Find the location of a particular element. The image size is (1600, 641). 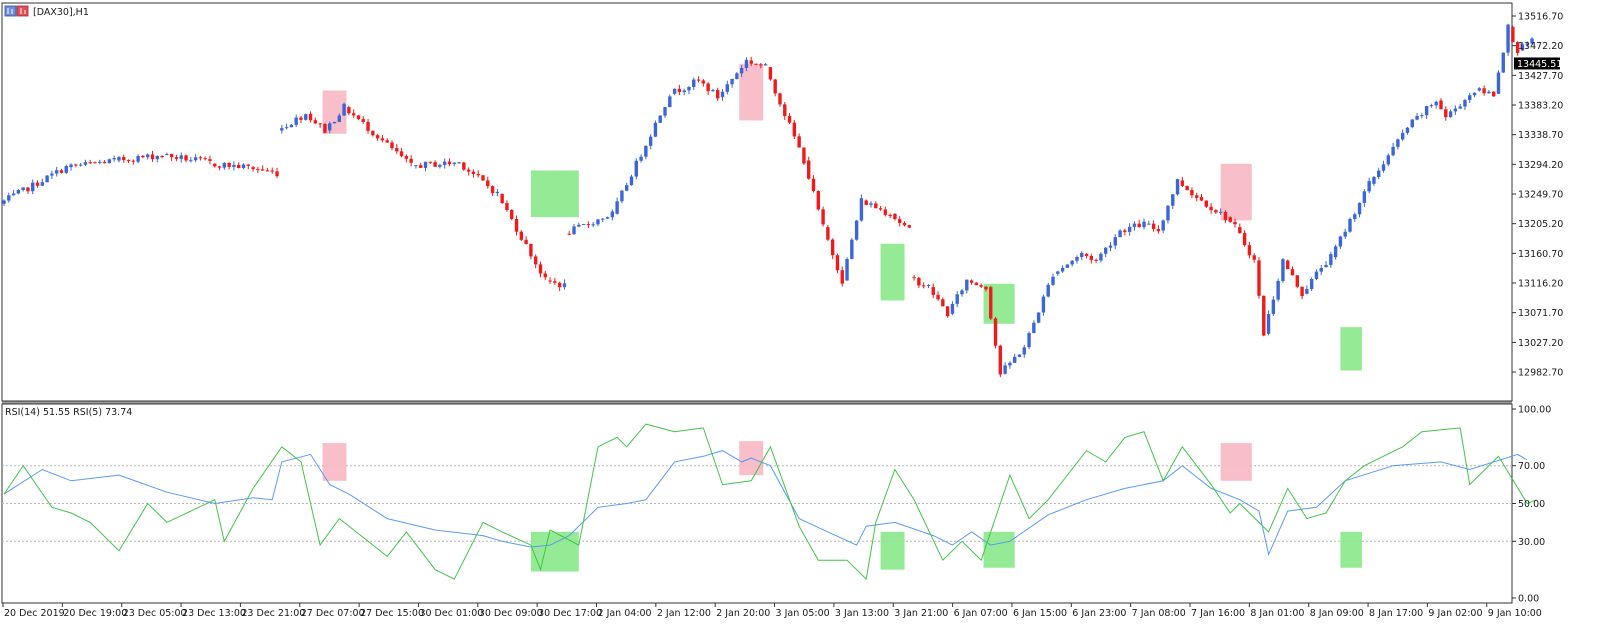

price-tick-label: 13205.20 is located at coordinates (1540, 224).